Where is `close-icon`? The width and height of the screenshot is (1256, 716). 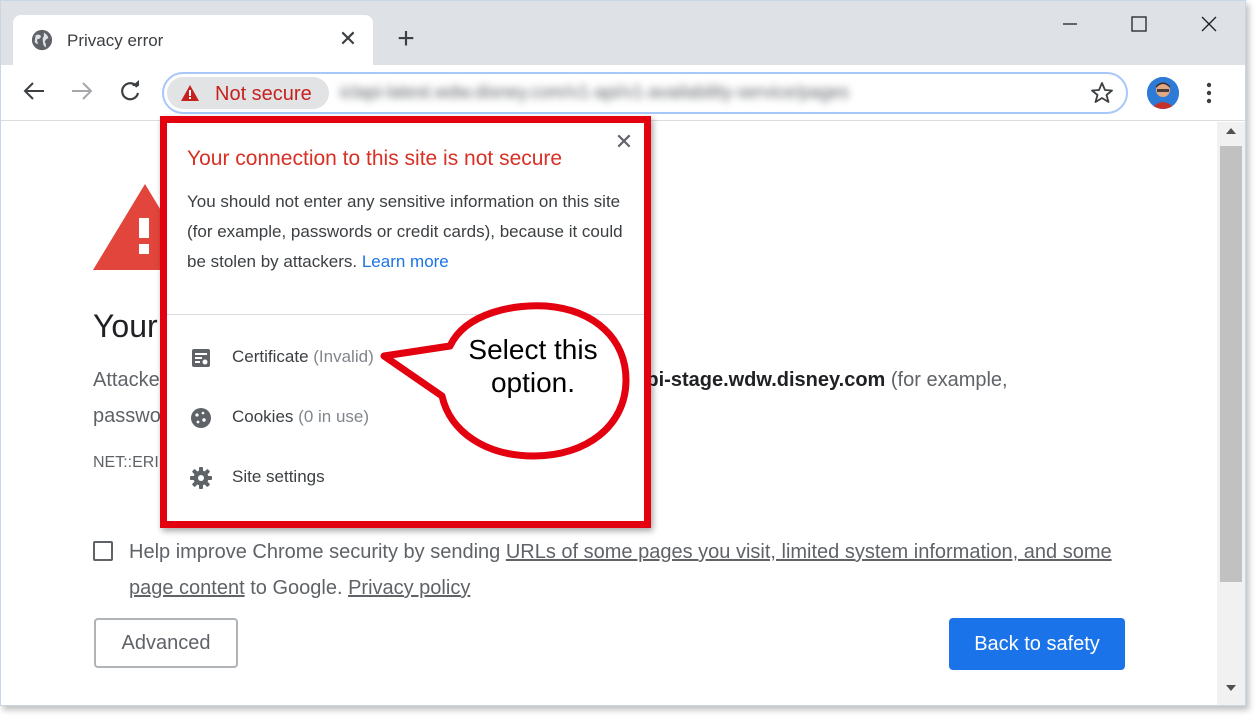 close-icon is located at coordinates (1209, 24).